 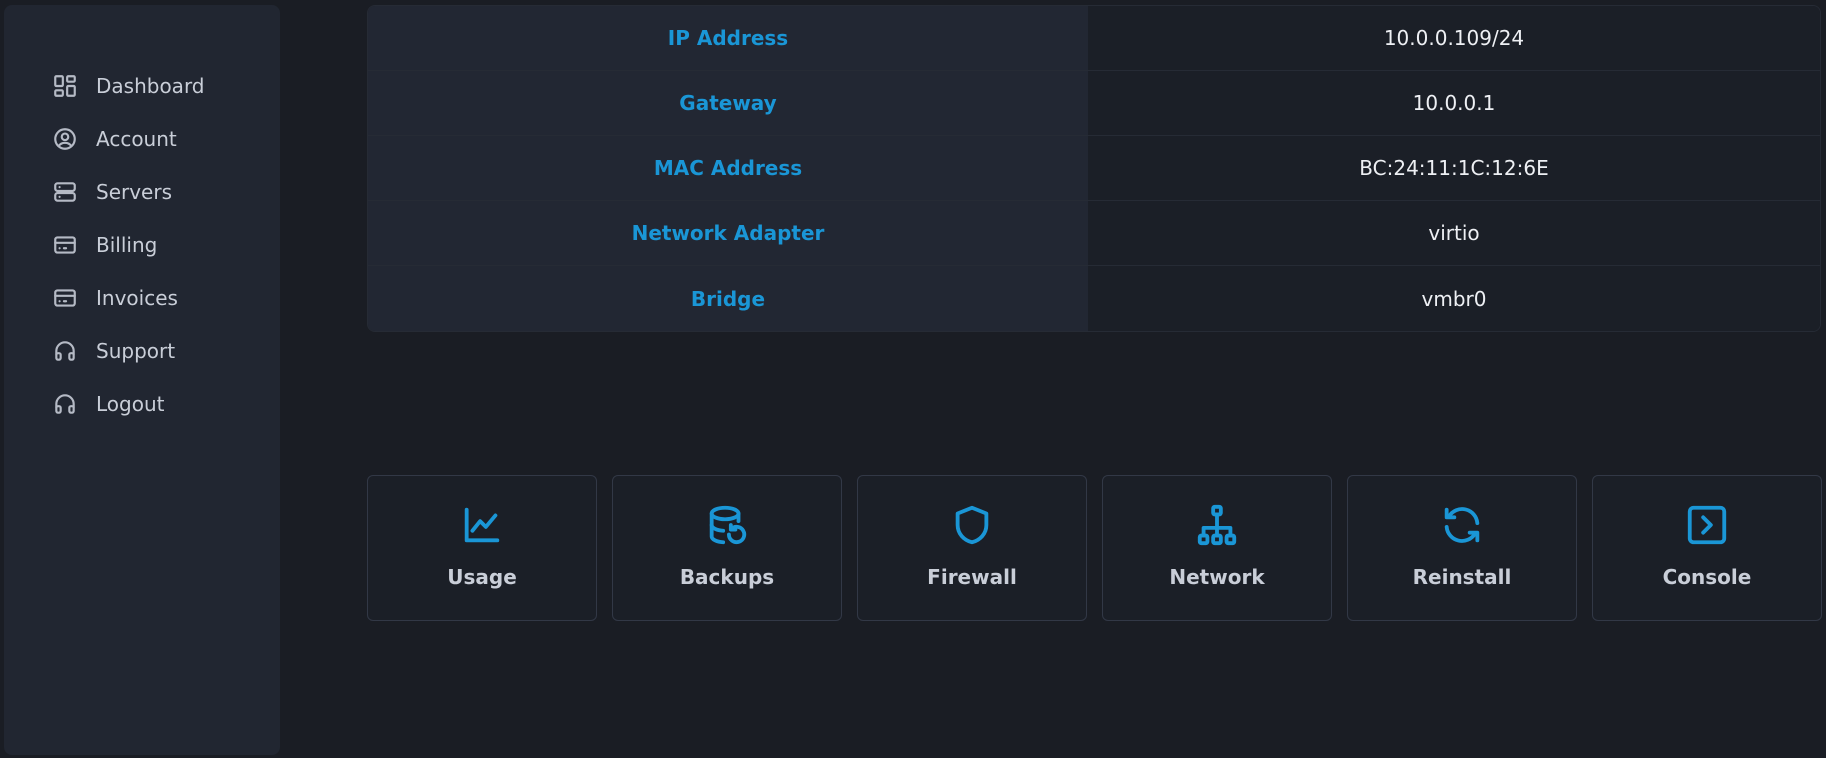 What do you see at coordinates (137, 297) in the screenshot?
I see `sidebar-item-label: Invoices` at bounding box center [137, 297].